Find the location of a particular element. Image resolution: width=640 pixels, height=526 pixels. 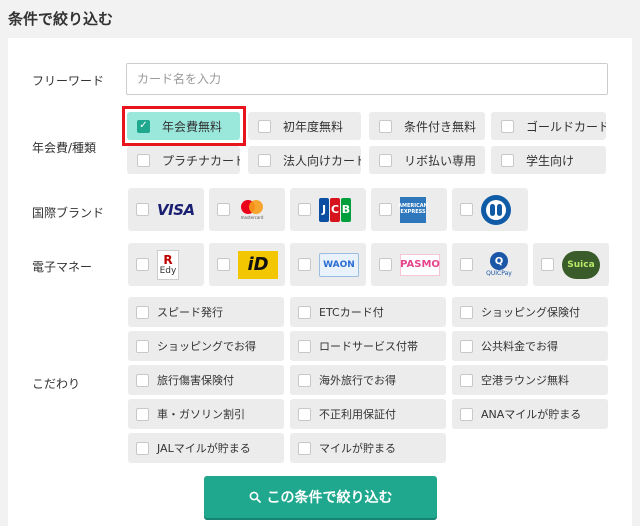

feature-airport-lounge: 空港ラウンジ無料 is located at coordinates (530, 380).